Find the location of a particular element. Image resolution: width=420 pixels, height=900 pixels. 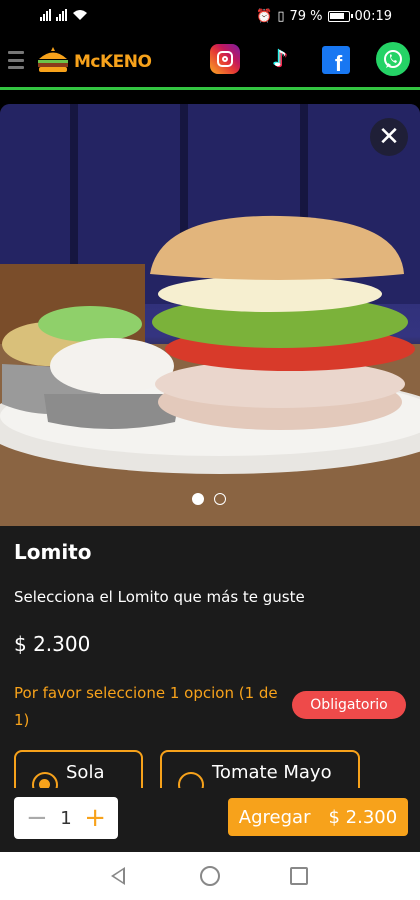

home-icon is located at coordinates (210, 876).